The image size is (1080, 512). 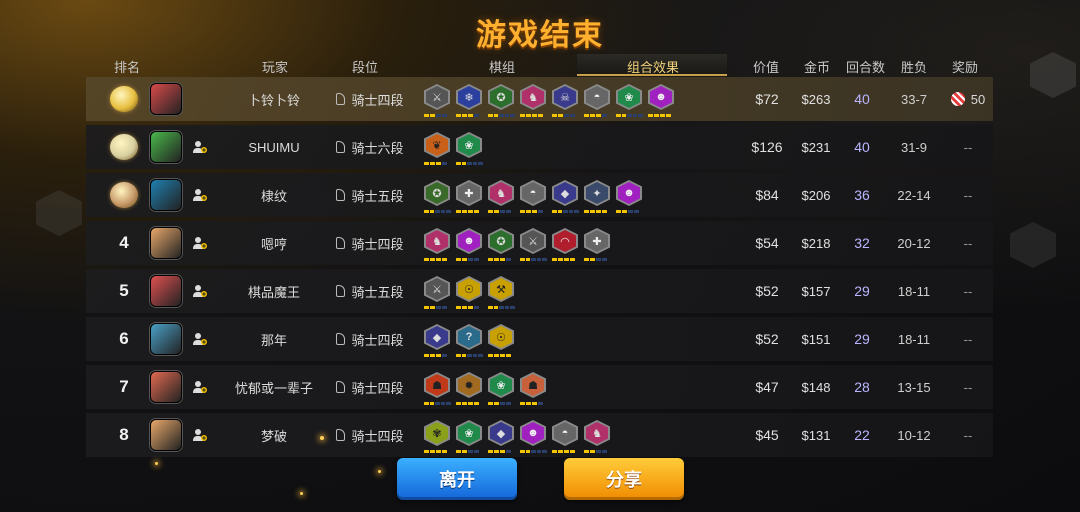 I want to click on synergy-icon: ❄, so click(x=469, y=99).